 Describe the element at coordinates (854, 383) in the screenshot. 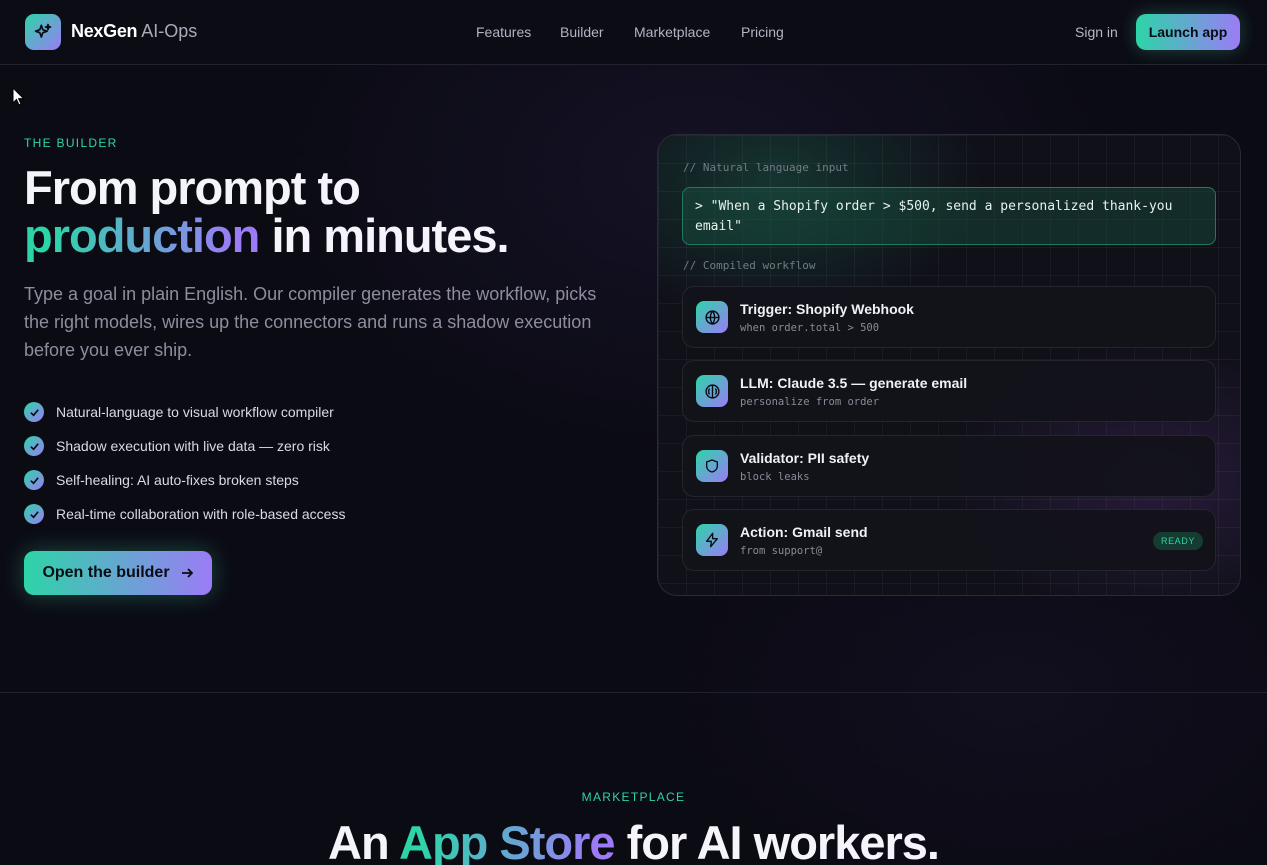

I see `step-title: LLM: Claude 3.5 — generate email` at that location.